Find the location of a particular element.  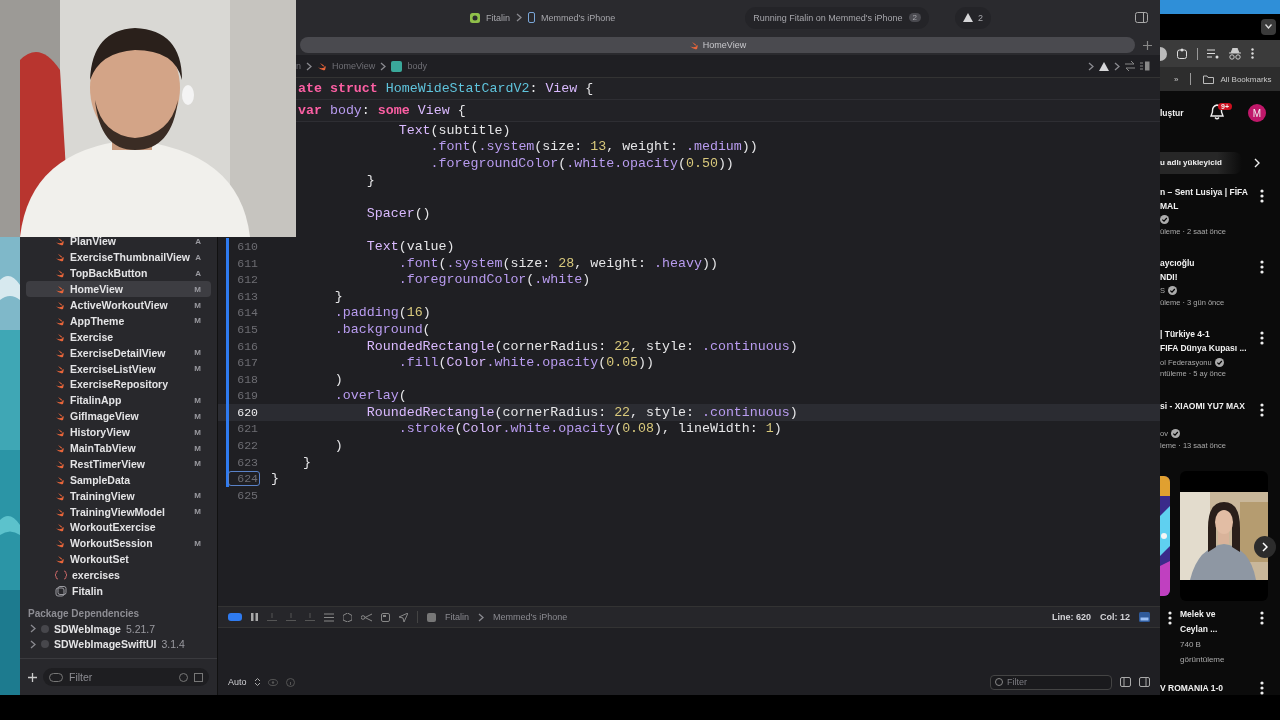

file-item: ExerciseDetailView M is located at coordinates (118, 352).